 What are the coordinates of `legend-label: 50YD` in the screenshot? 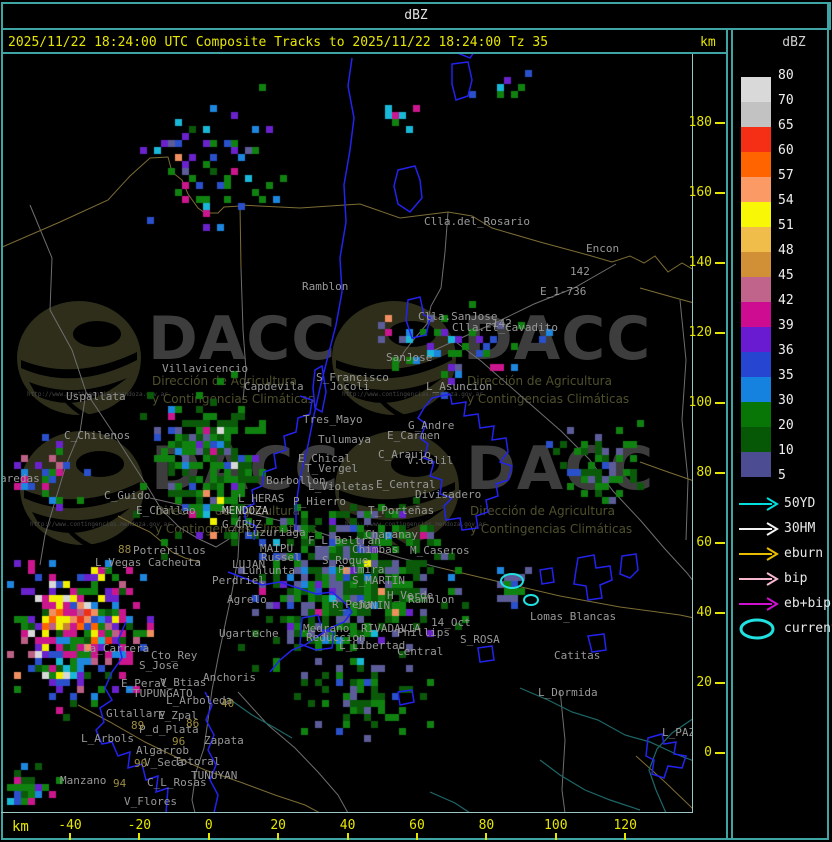 It's located at (800, 503).